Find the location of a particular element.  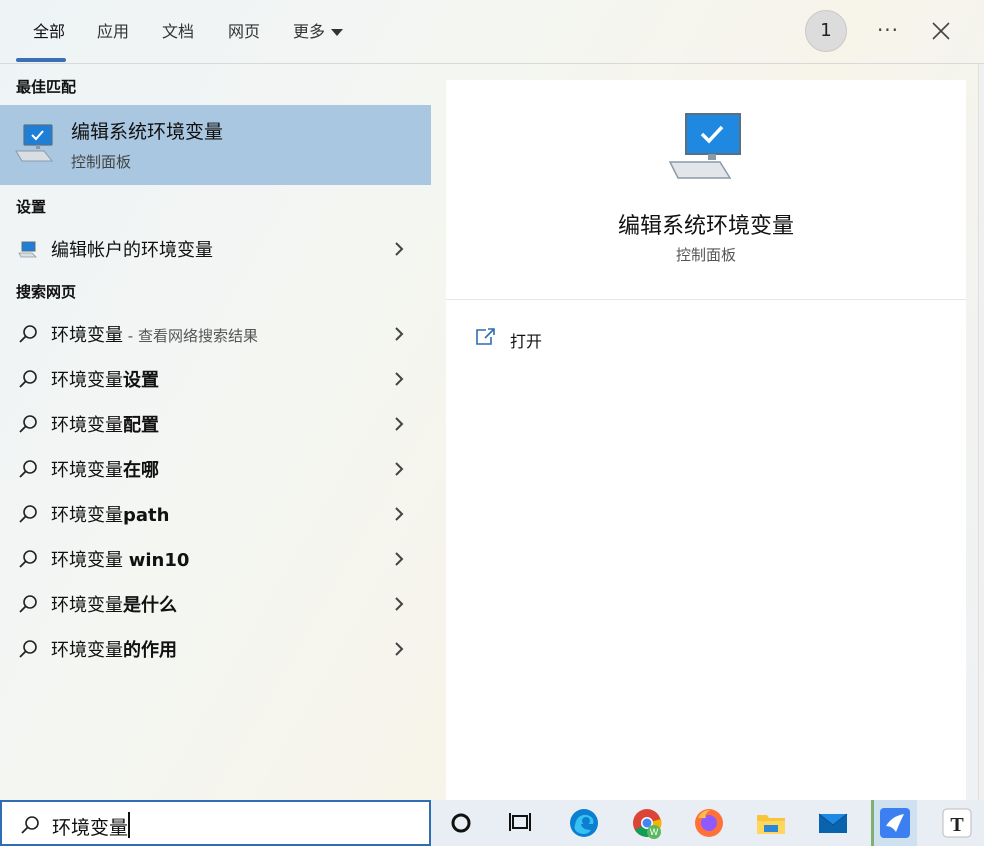

taskbar: 环境变量 W T is located at coordinates (492, 823).